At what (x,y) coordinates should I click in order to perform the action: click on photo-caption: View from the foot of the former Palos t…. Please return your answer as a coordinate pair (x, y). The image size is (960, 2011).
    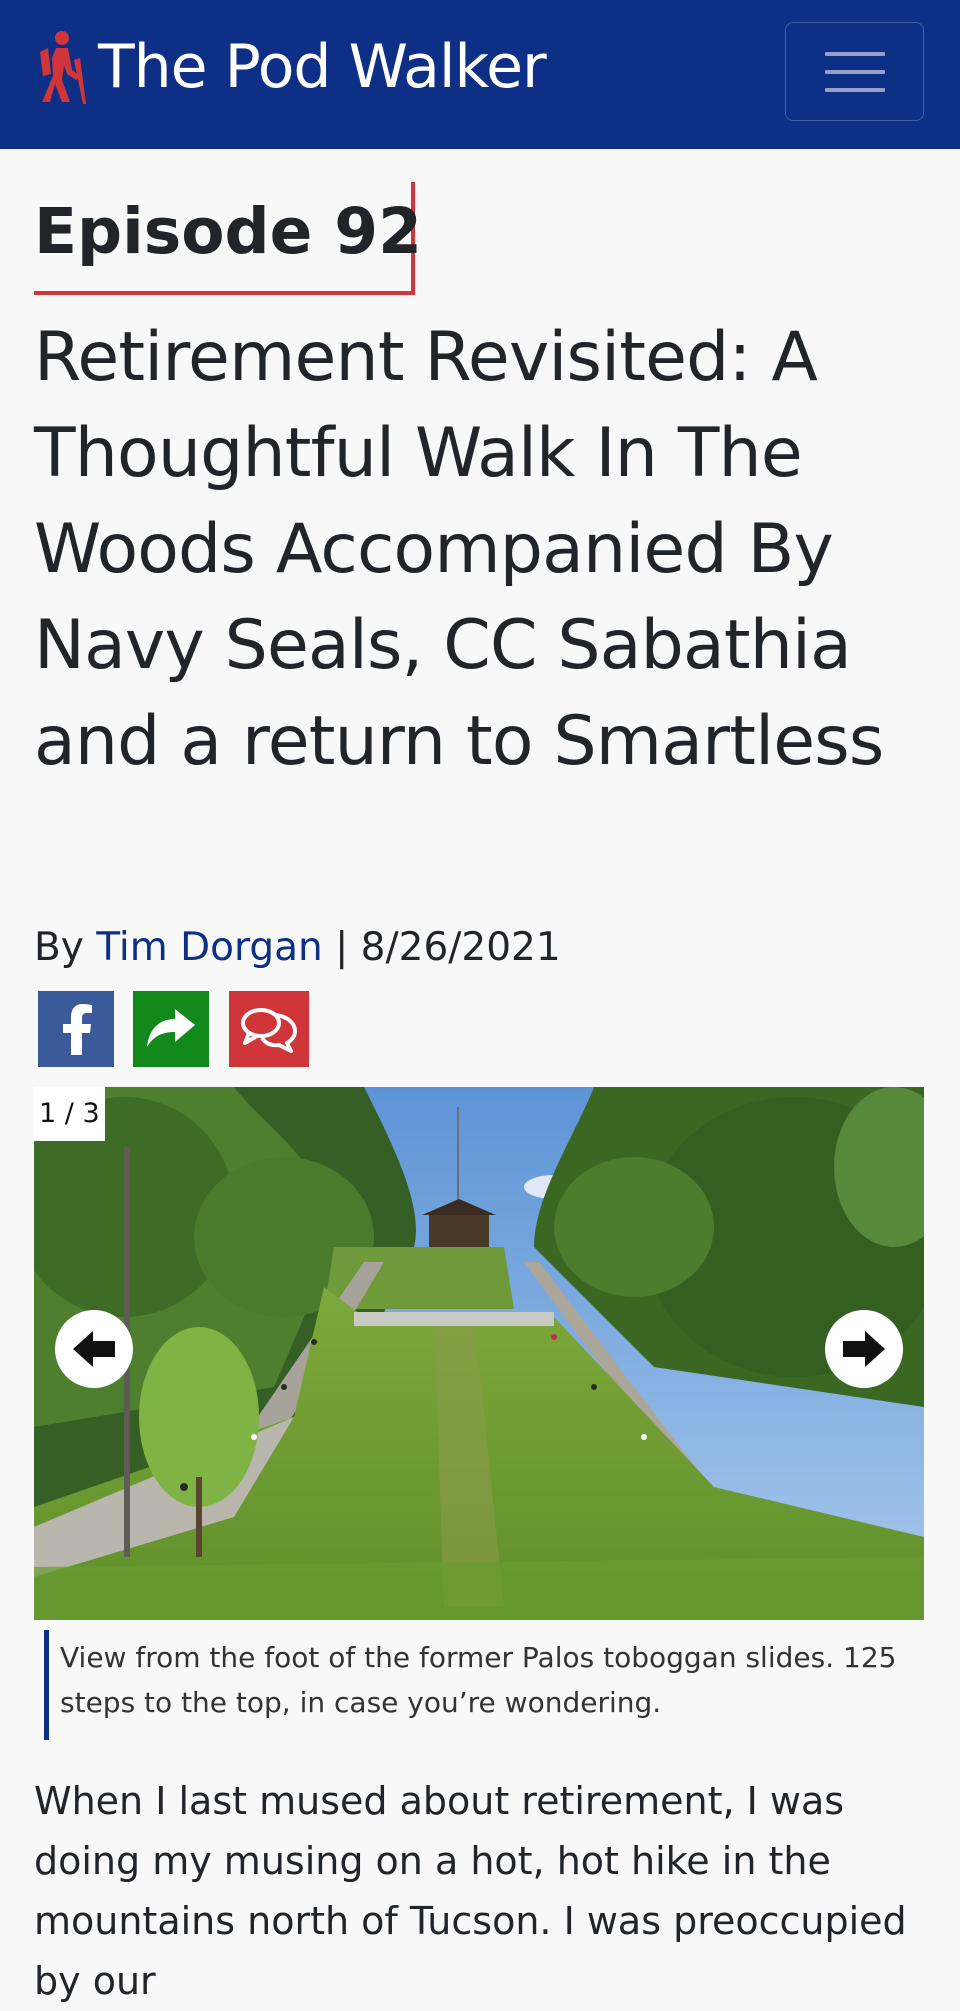
    Looking at the image, I should click on (484, 1685).